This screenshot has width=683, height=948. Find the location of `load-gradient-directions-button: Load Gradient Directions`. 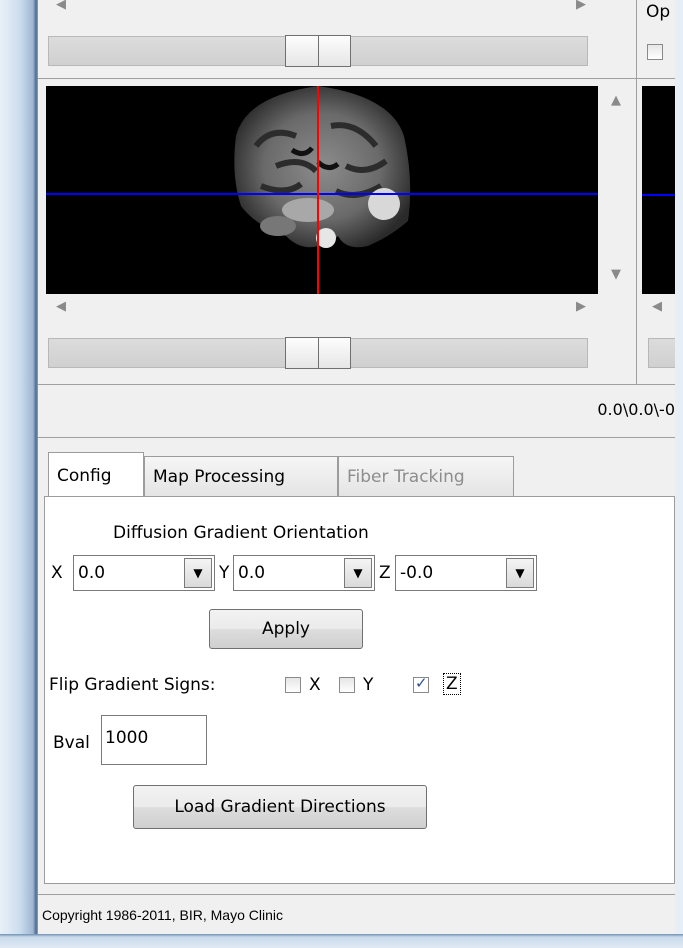

load-gradient-directions-button: Load Gradient Directions is located at coordinates (280, 807).